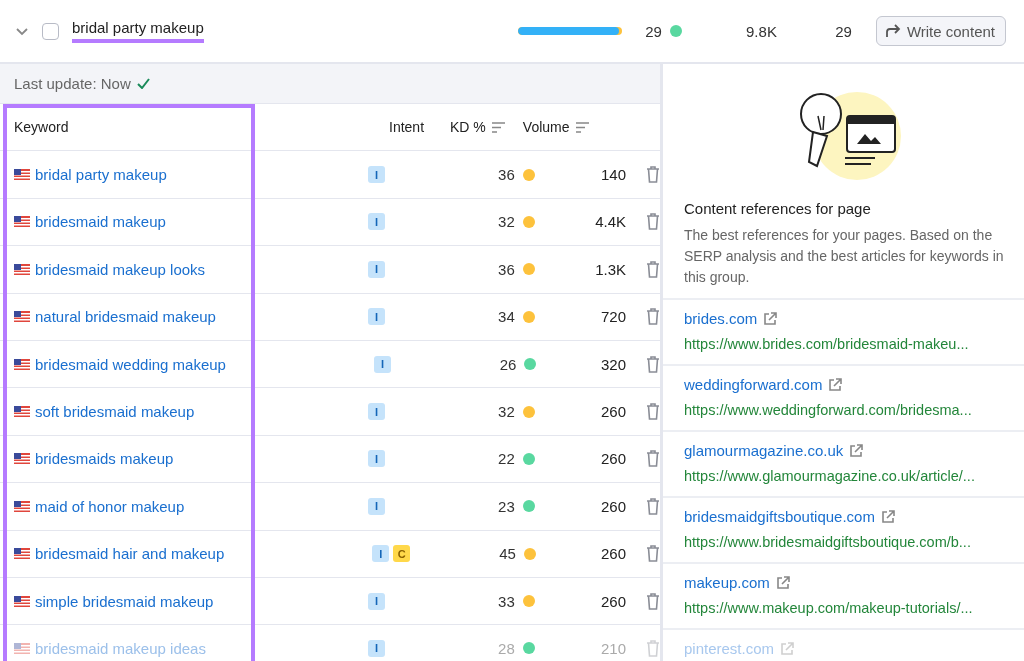 The width and height of the screenshot is (1024, 661). What do you see at coordinates (779, 516) in the screenshot?
I see `domain-link: bridesmaidgiftsboutique.com` at bounding box center [779, 516].